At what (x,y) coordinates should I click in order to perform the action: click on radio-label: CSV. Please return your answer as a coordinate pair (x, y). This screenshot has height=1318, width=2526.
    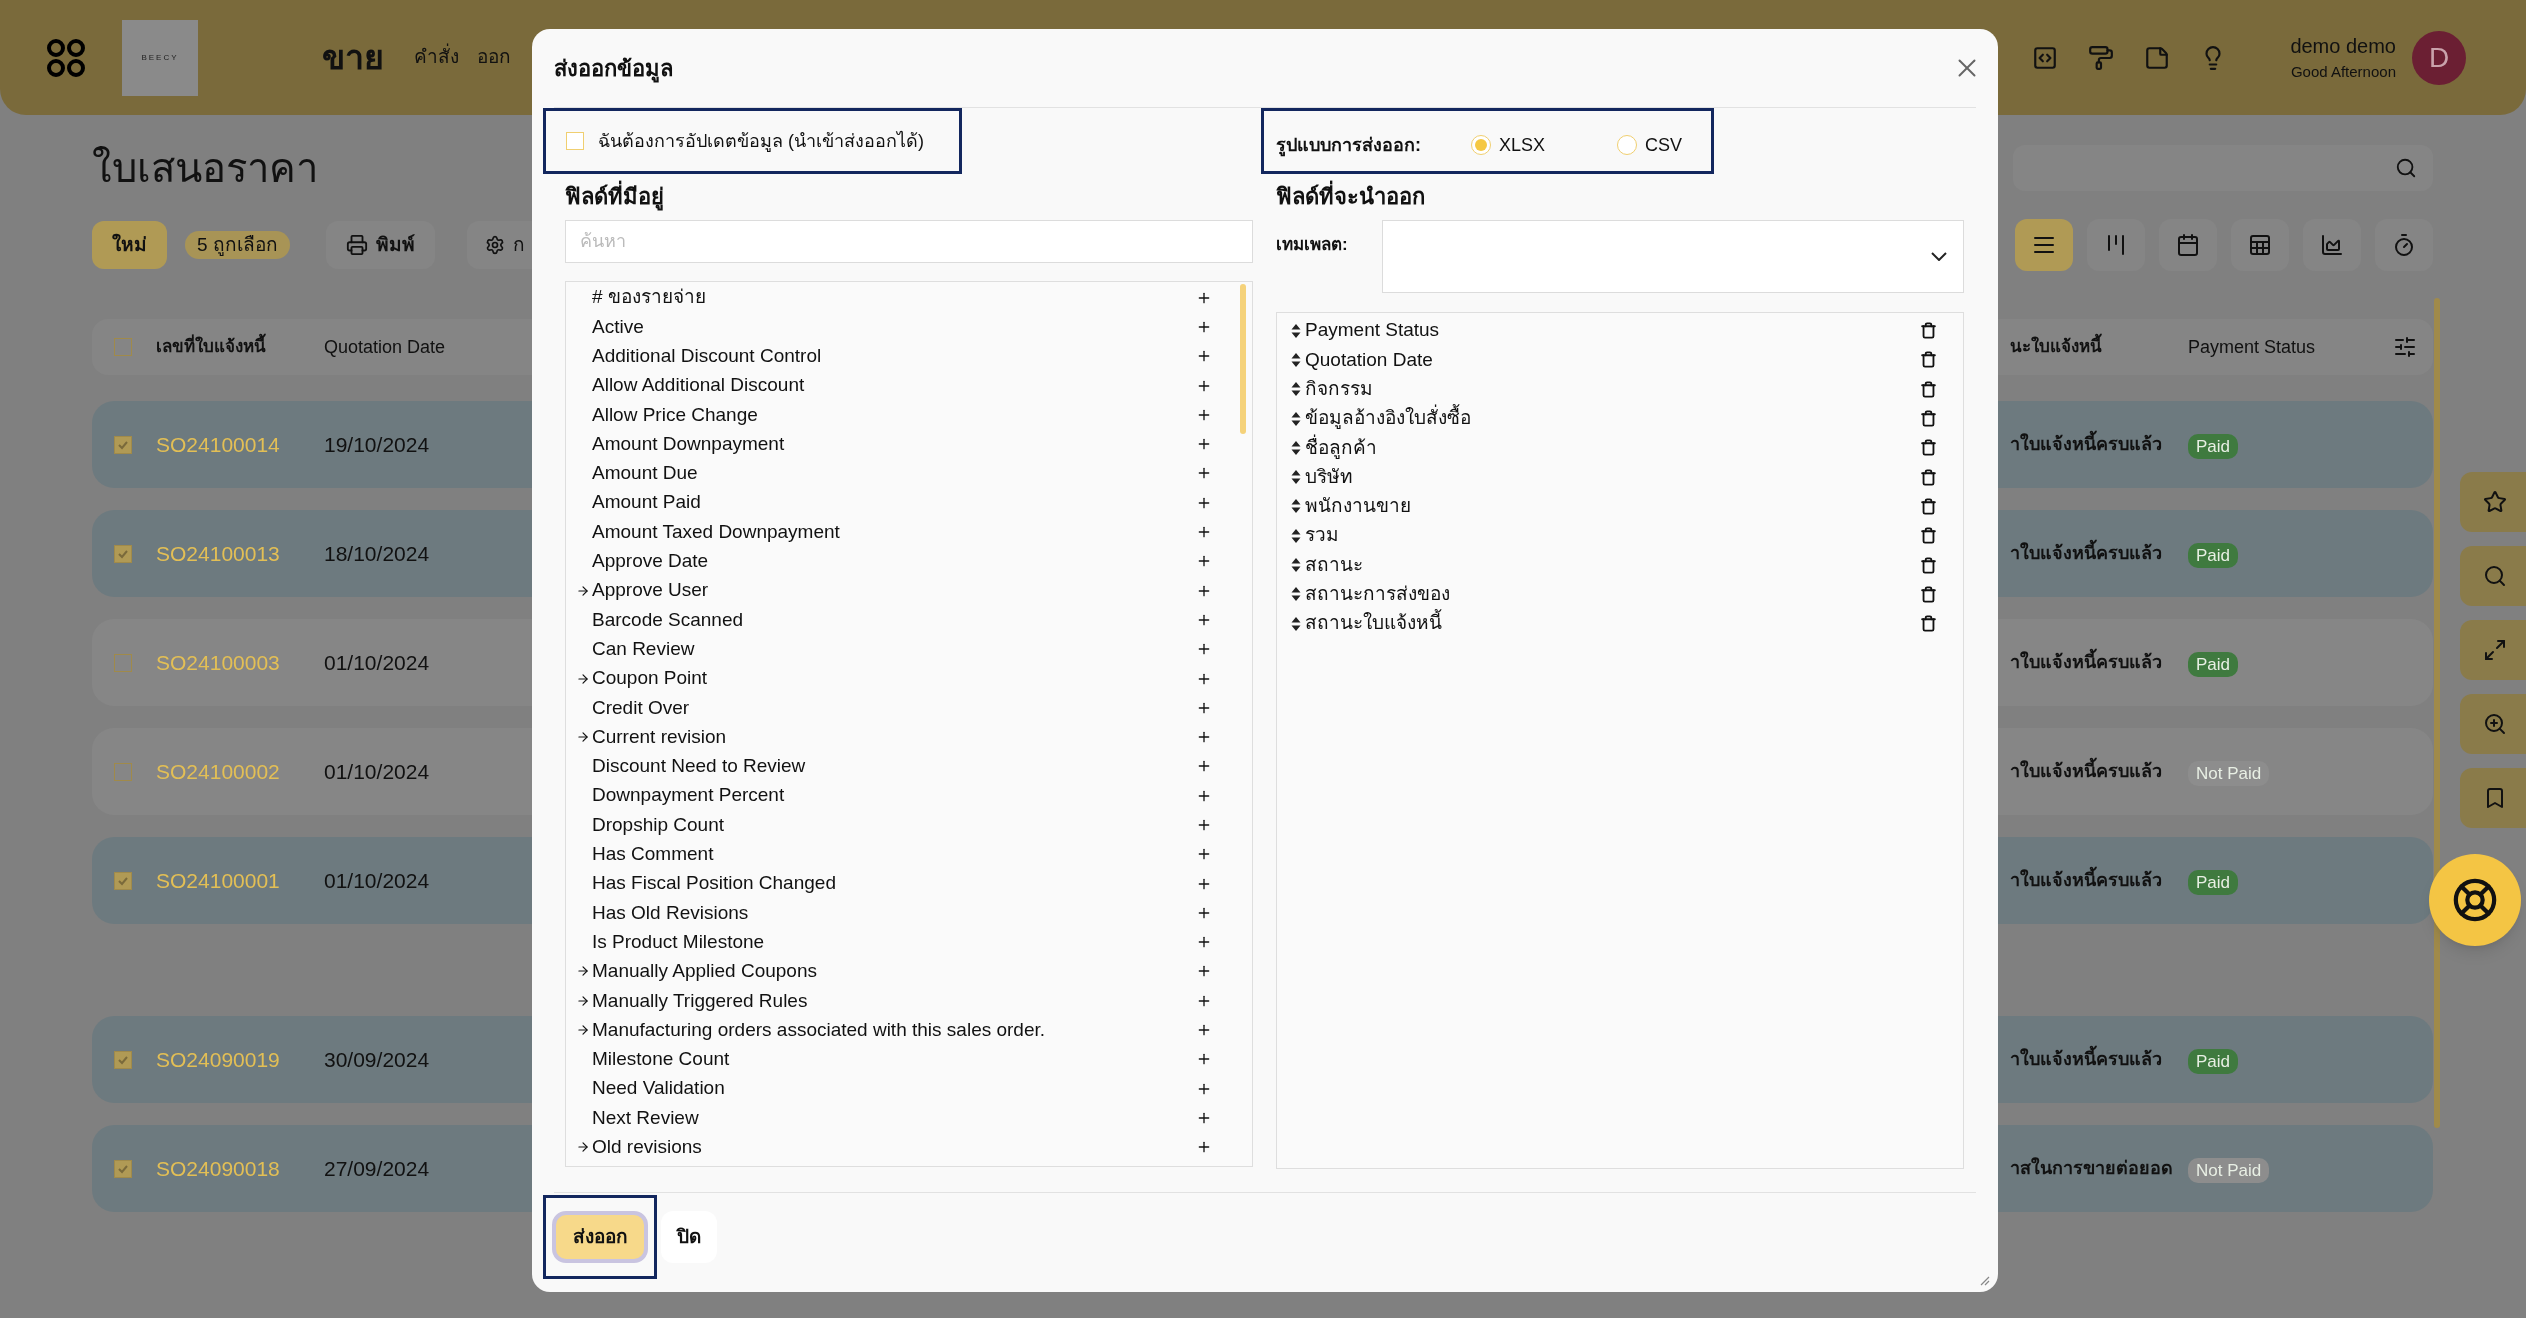
    Looking at the image, I should click on (1664, 145).